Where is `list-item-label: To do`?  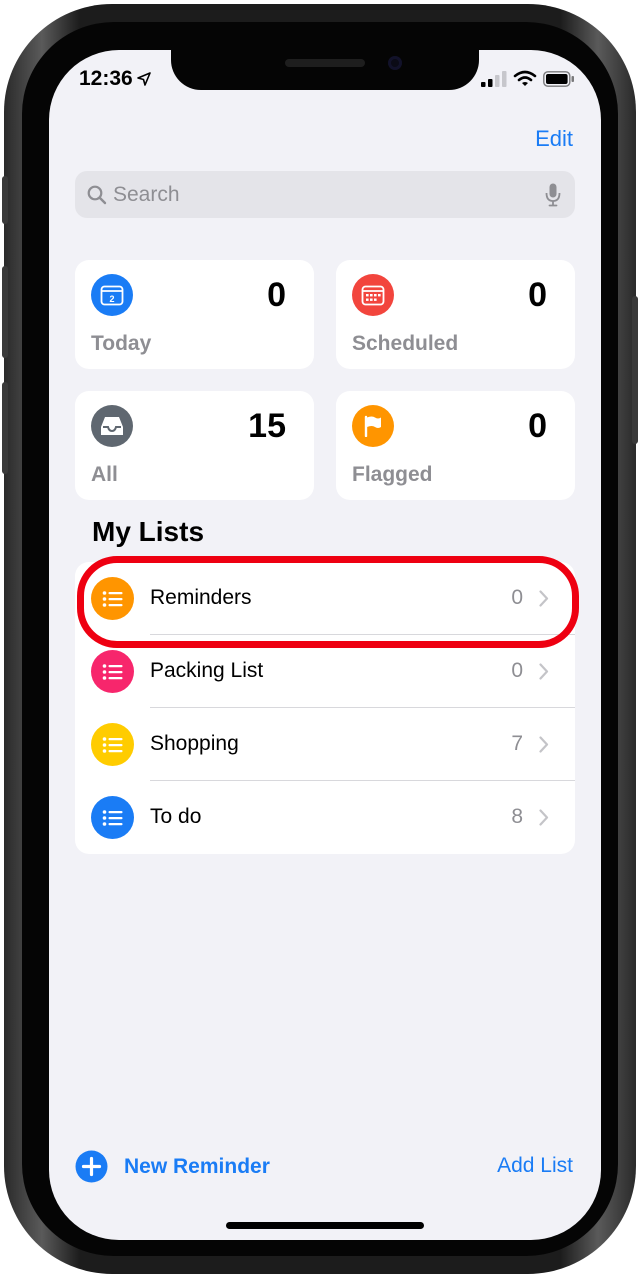
list-item-label: To do is located at coordinates (176, 816).